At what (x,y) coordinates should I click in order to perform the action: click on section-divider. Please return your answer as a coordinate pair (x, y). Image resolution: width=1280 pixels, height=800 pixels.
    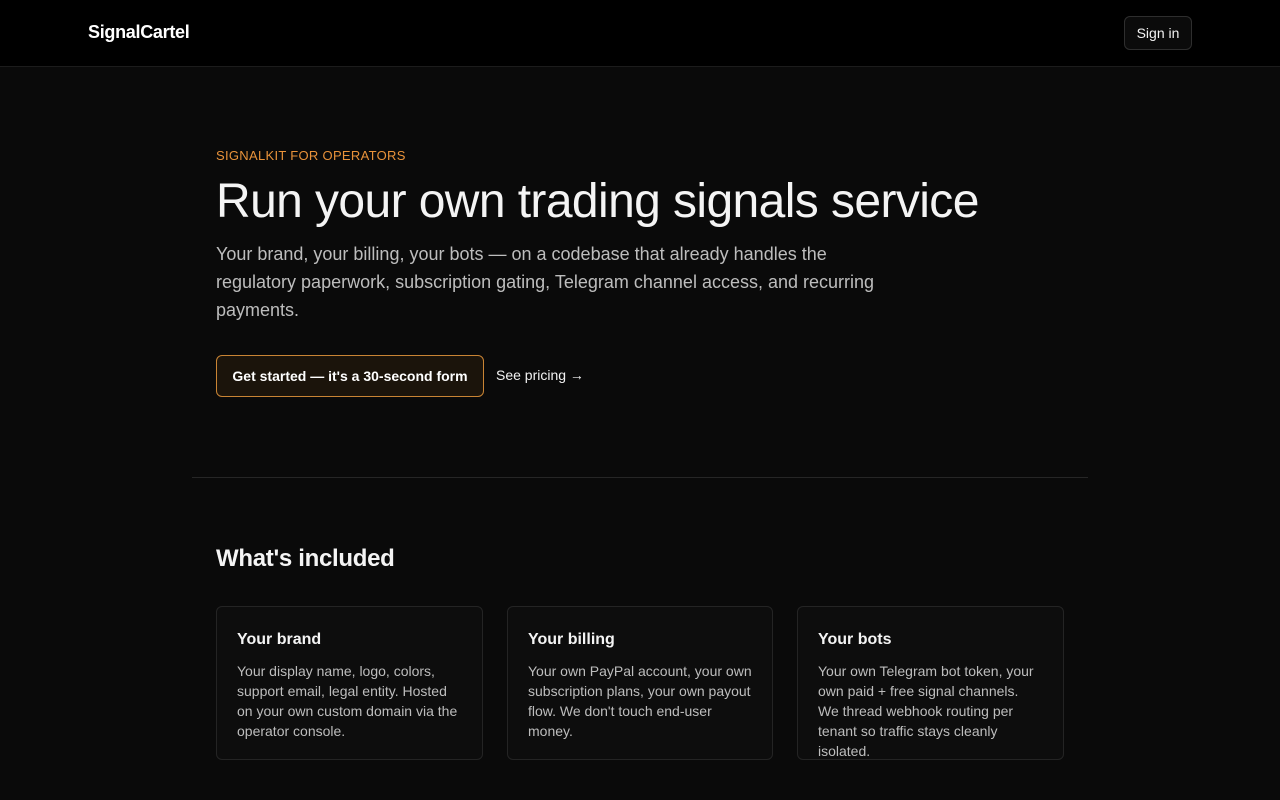
    Looking at the image, I should click on (640, 477).